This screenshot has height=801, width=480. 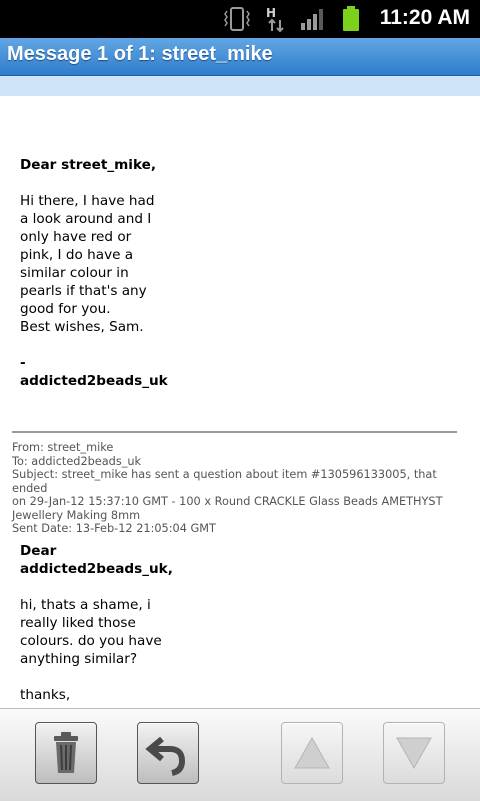 I want to click on status-time: 11:20 AM, so click(x=424, y=17).